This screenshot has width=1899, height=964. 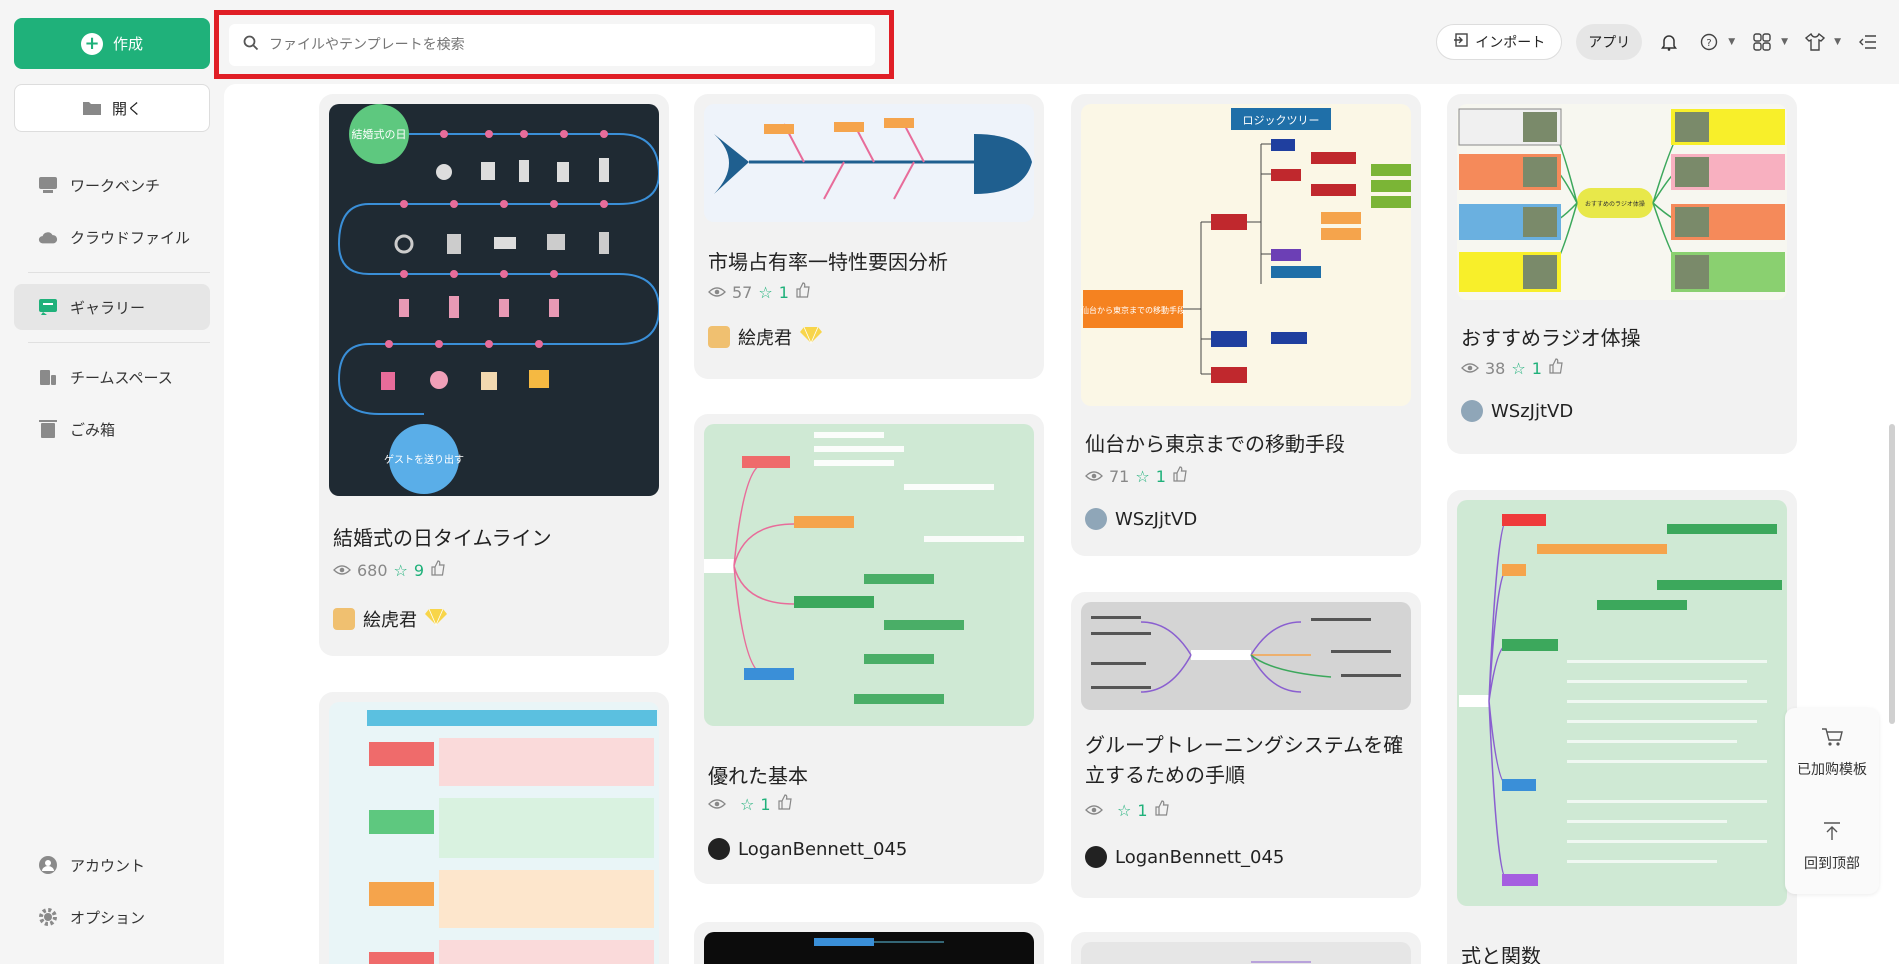 What do you see at coordinates (48, 429) in the screenshot?
I see `trash-icon` at bounding box center [48, 429].